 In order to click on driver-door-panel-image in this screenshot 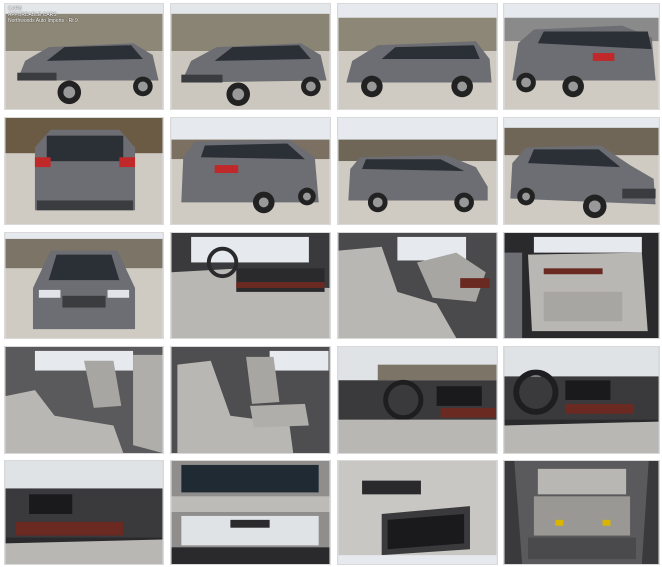, I will do `click(581, 285)`.